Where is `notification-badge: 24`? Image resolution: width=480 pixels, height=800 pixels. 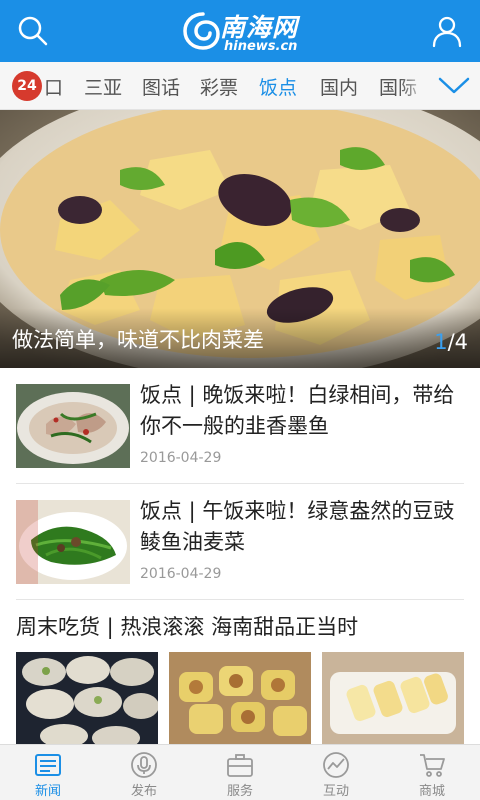 notification-badge: 24 is located at coordinates (27, 86).